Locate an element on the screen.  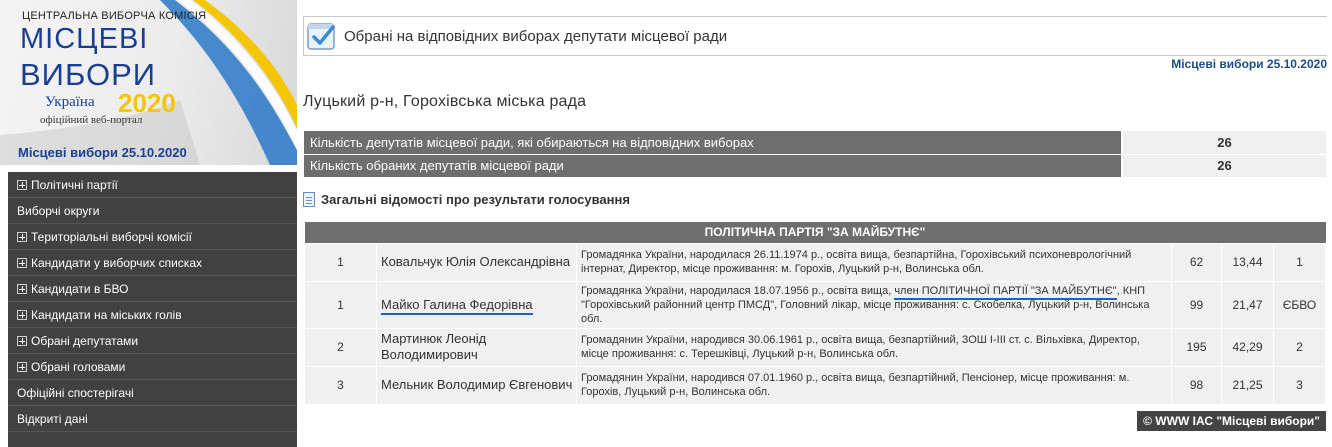
vote-percent: 42,29 is located at coordinates (1247, 347).